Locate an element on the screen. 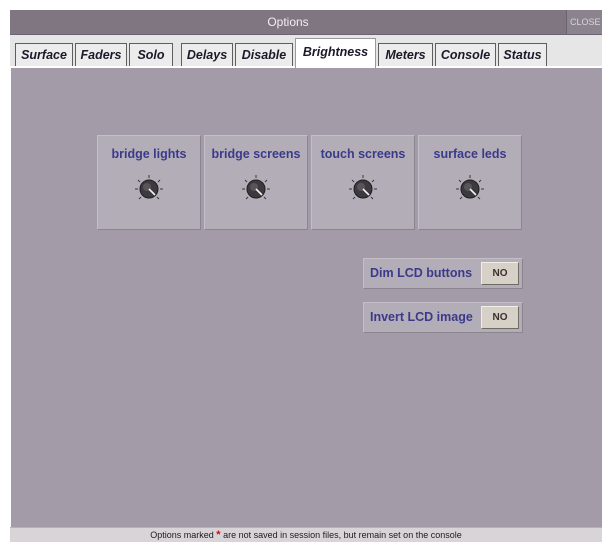  knob-panel-bridge-lights: bridge lights is located at coordinates (149, 182).